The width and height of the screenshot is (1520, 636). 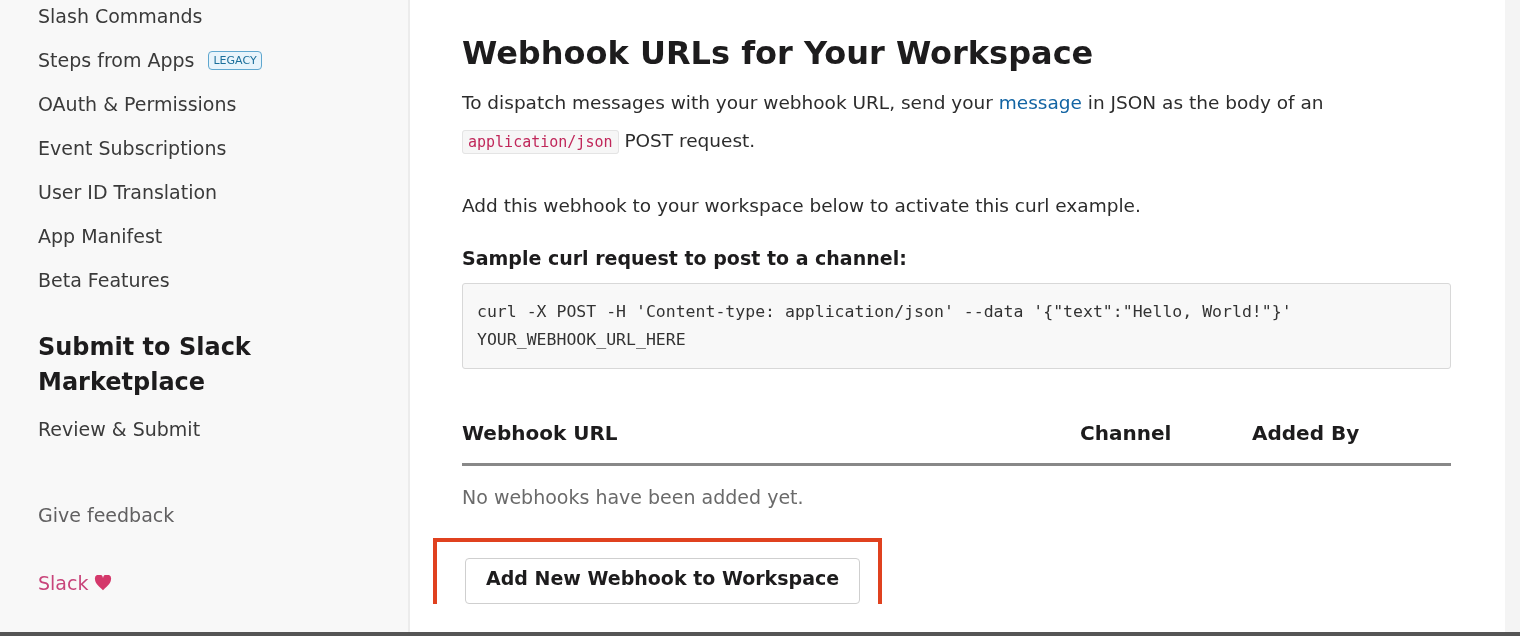 What do you see at coordinates (949, 122) in the screenshot?
I see `intro-paragraph: To dispatch messages with your webhook URL, send your message in JSON as the body of an application/json POST request.` at bounding box center [949, 122].